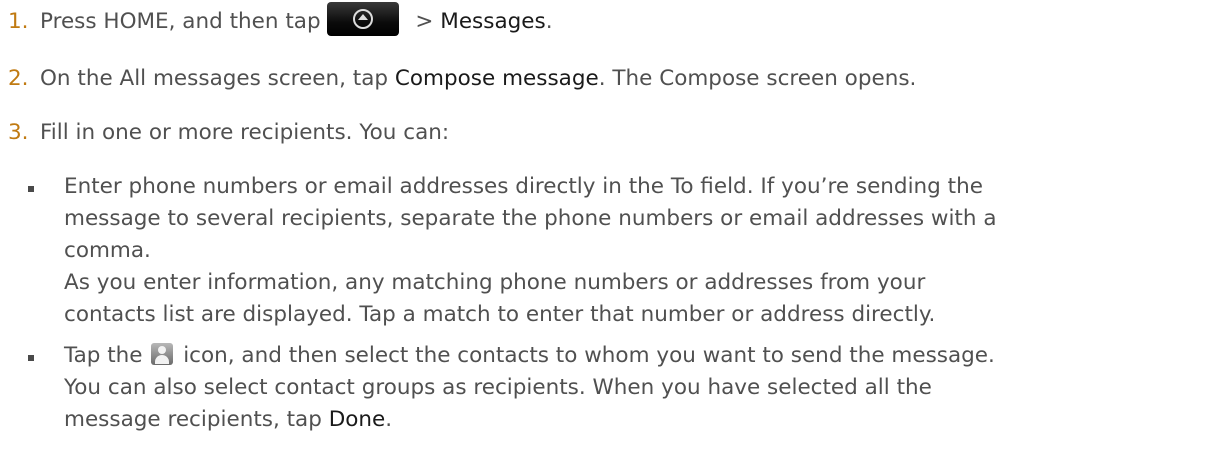 This screenshot has height=470, width=1232. I want to click on up-arrow-icon, so click(362, 17).